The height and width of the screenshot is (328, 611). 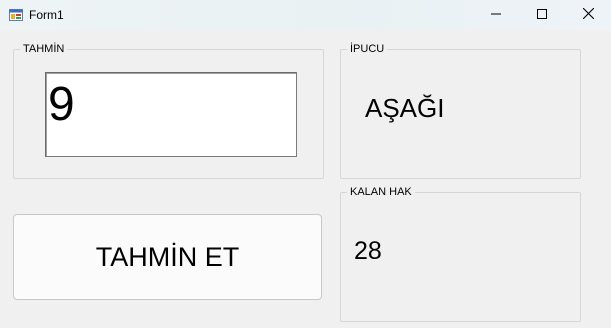 I want to click on minimize-button, so click(x=496, y=15).